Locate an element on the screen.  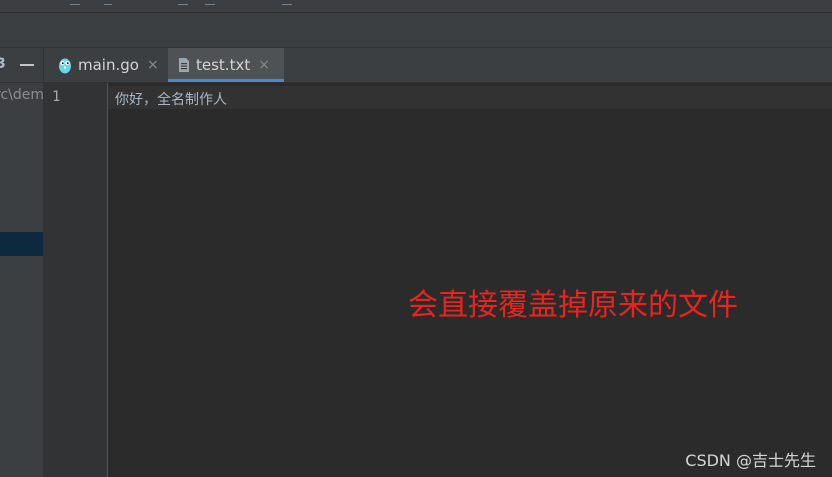
tab-main-go: main.go × is located at coordinates (110, 65).